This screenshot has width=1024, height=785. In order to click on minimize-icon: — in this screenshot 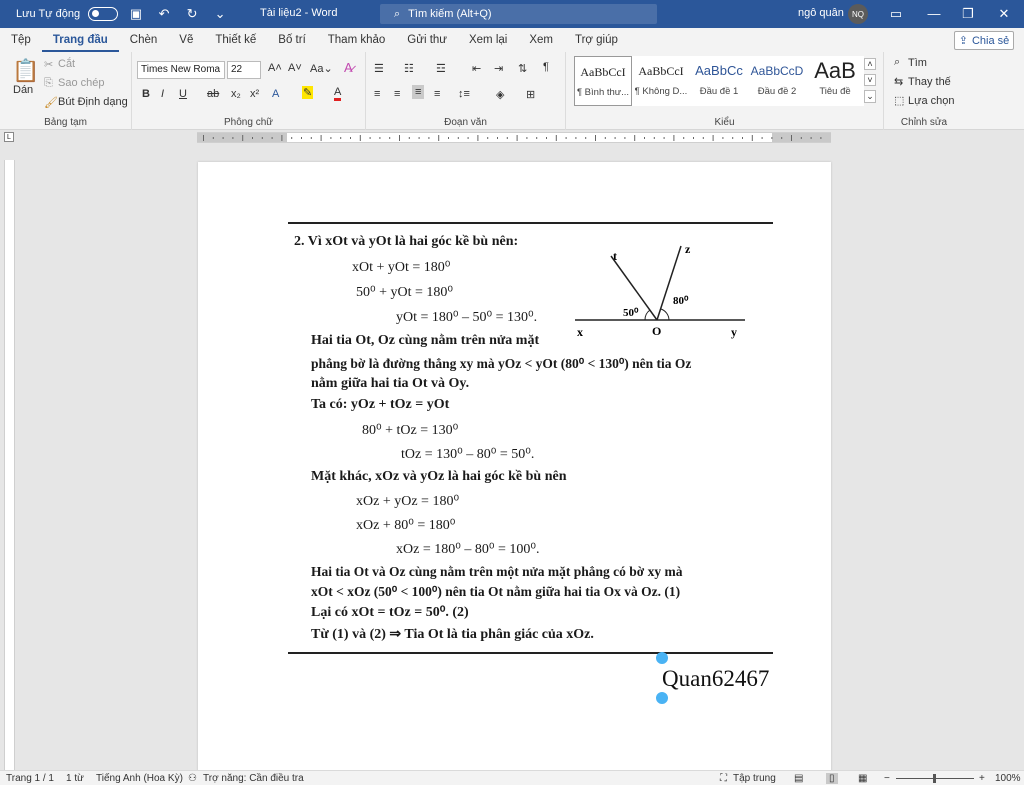, I will do `click(934, 14)`.